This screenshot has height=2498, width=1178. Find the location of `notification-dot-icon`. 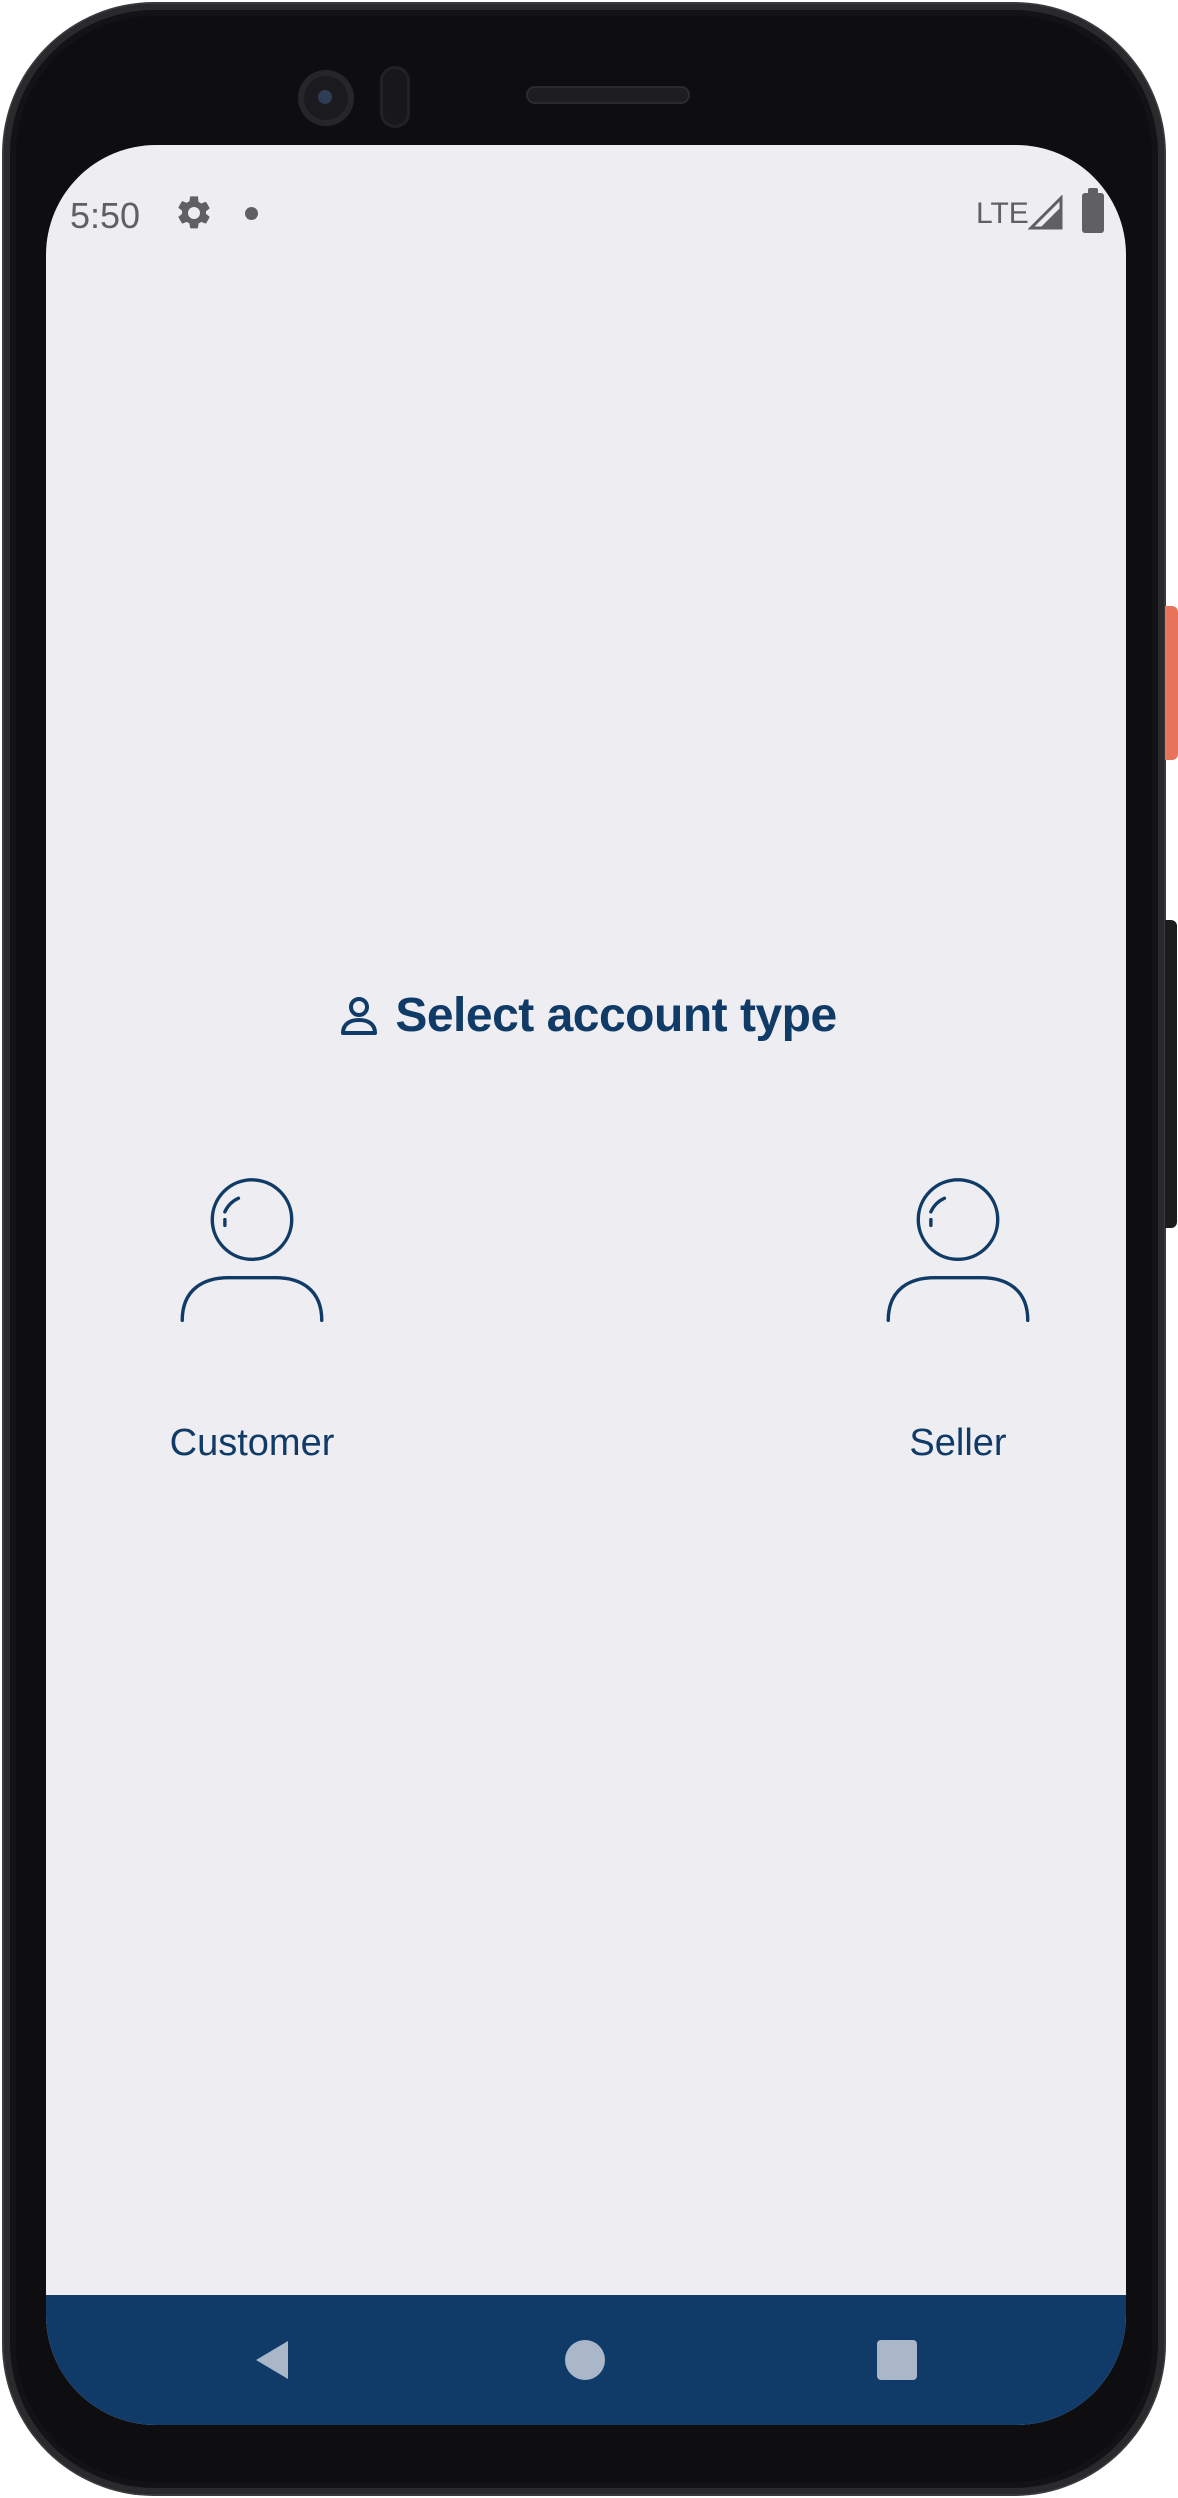

notification-dot-icon is located at coordinates (251, 213).